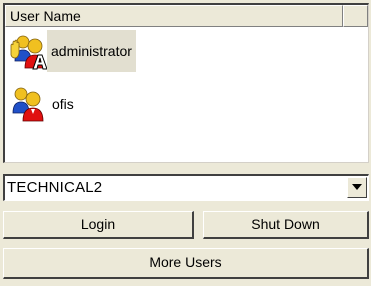 This screenshot has width=371, height=286. What do you see at coordinates (55, 187) in the screenshot?
I see `domain-select-value: TECHNICAL2` at bounding box center [55, 187].